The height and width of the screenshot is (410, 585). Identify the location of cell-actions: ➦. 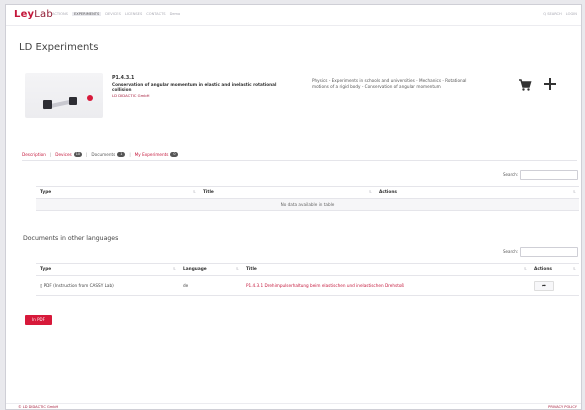
(554, 285).